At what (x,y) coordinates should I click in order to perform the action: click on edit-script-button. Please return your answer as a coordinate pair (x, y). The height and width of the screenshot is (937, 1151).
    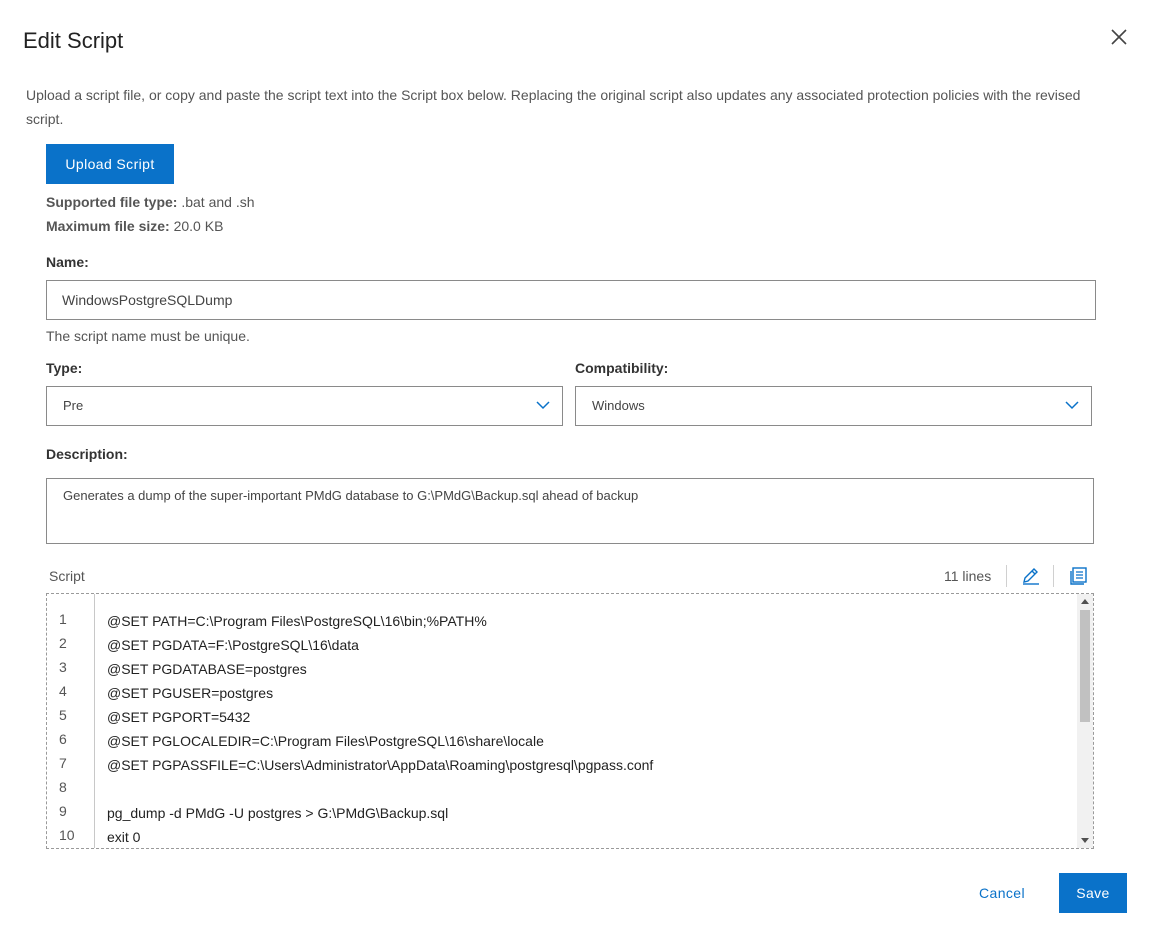
    Looking at the image, I should click on (1031, 576).